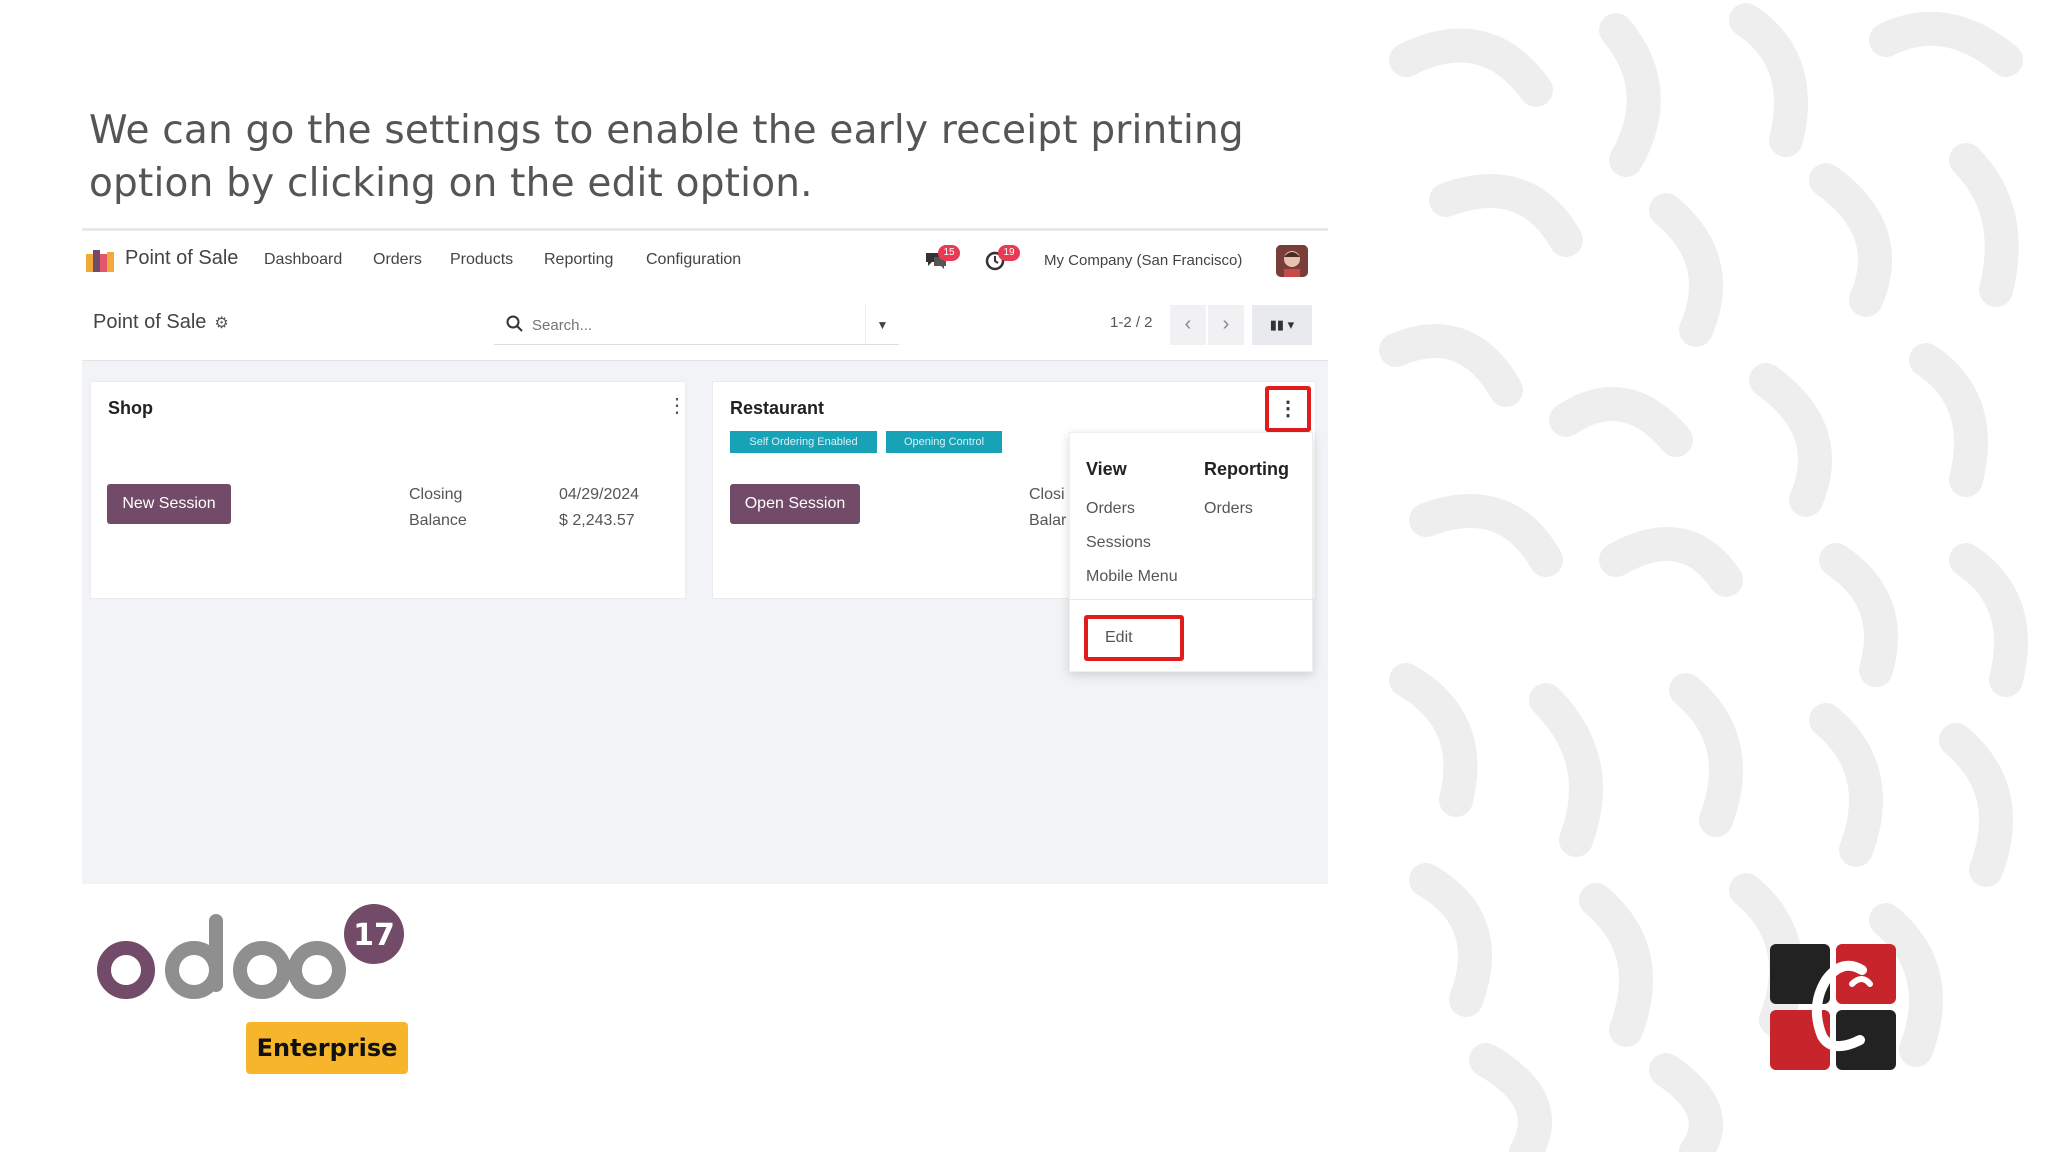 The image size is (2048, 1152). Describe the element at coordinates (436, 494) in the screenshot. I see `closing-label: Closing` at that location.